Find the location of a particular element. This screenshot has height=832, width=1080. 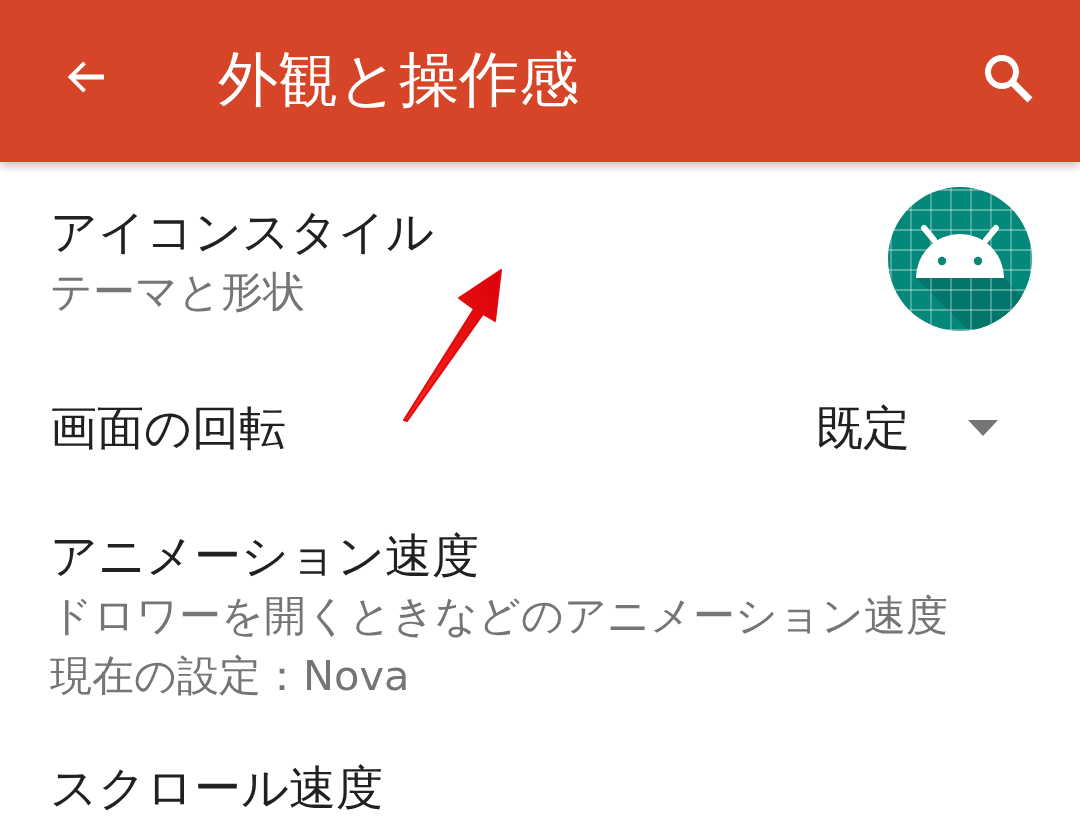

setting-summary: テーマと形状 is located at coordinates (177, 292).